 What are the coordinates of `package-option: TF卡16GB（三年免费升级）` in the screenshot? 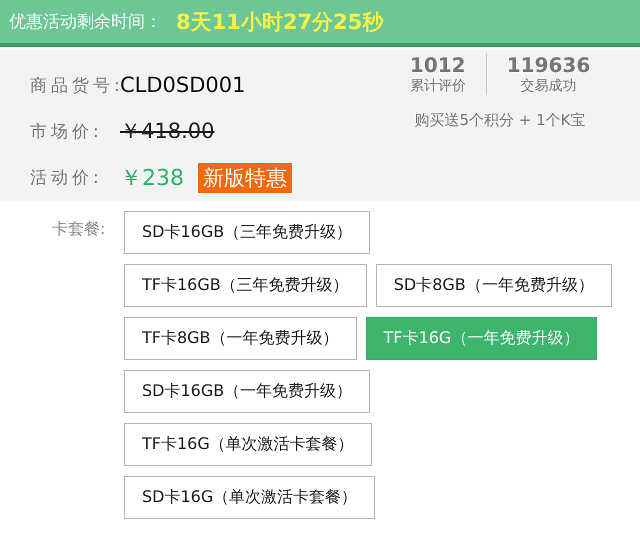 It's located at (245, 285).